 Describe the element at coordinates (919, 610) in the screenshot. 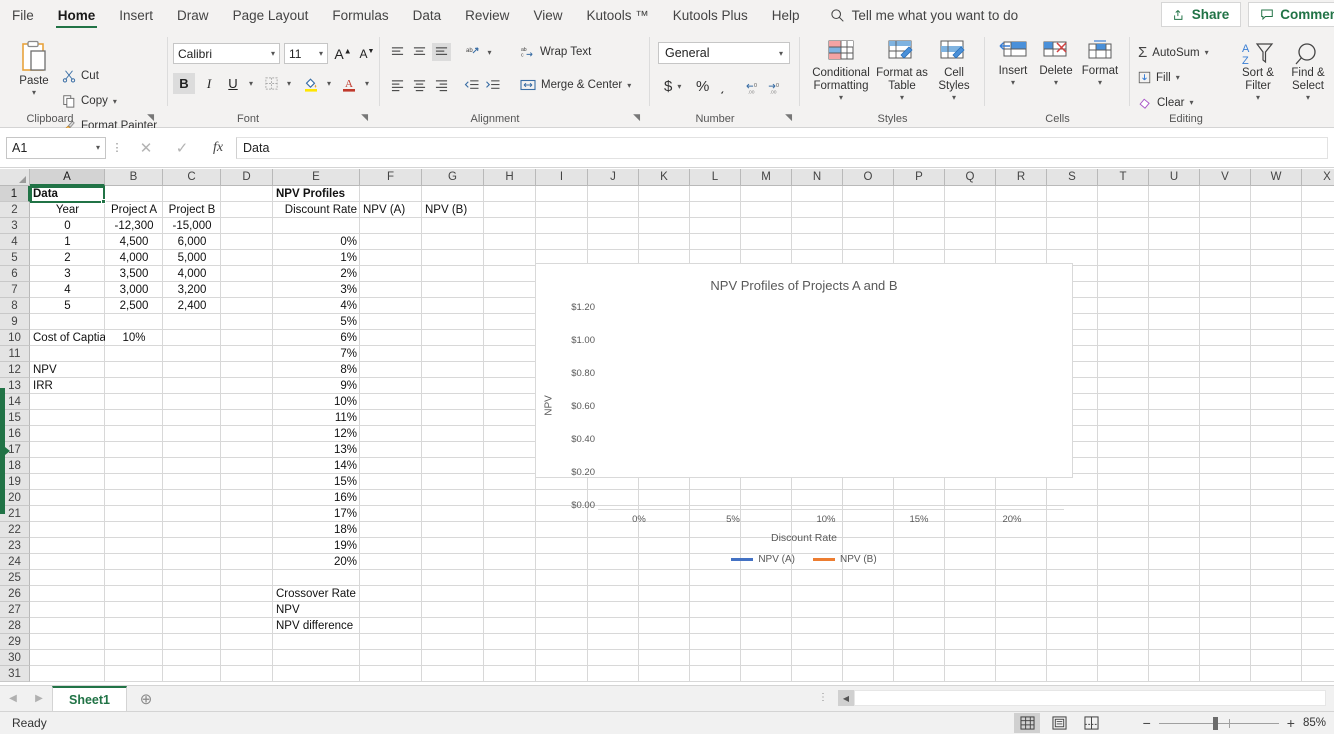

I see `cell-P27` at that location.